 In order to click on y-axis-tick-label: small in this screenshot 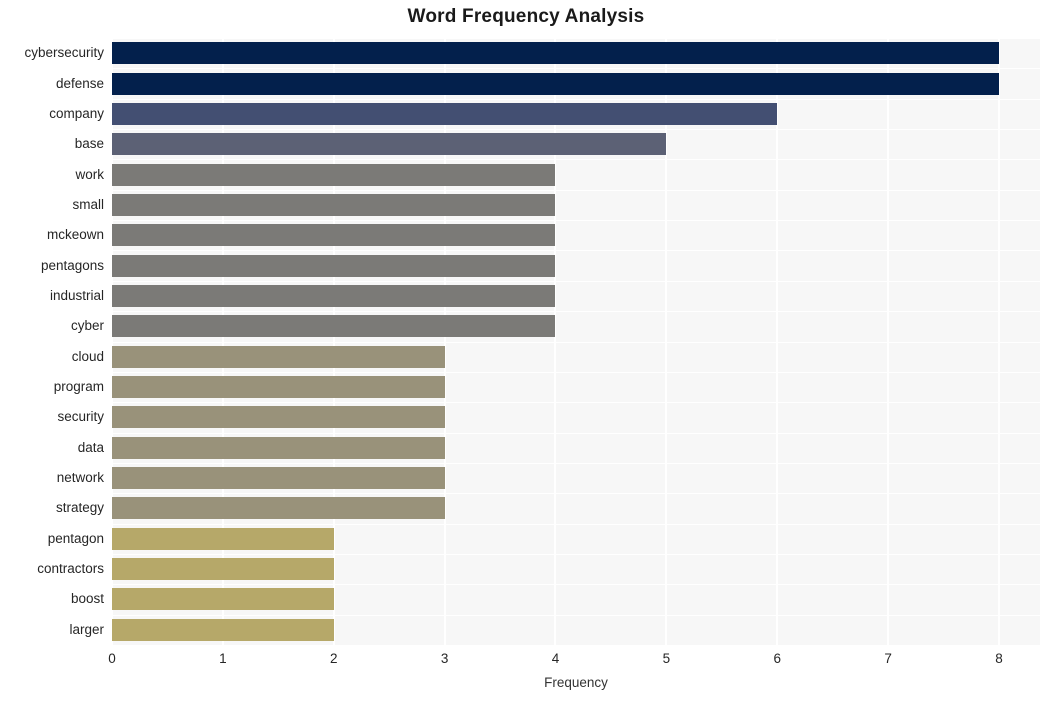, I will do `click(88, 204)`.